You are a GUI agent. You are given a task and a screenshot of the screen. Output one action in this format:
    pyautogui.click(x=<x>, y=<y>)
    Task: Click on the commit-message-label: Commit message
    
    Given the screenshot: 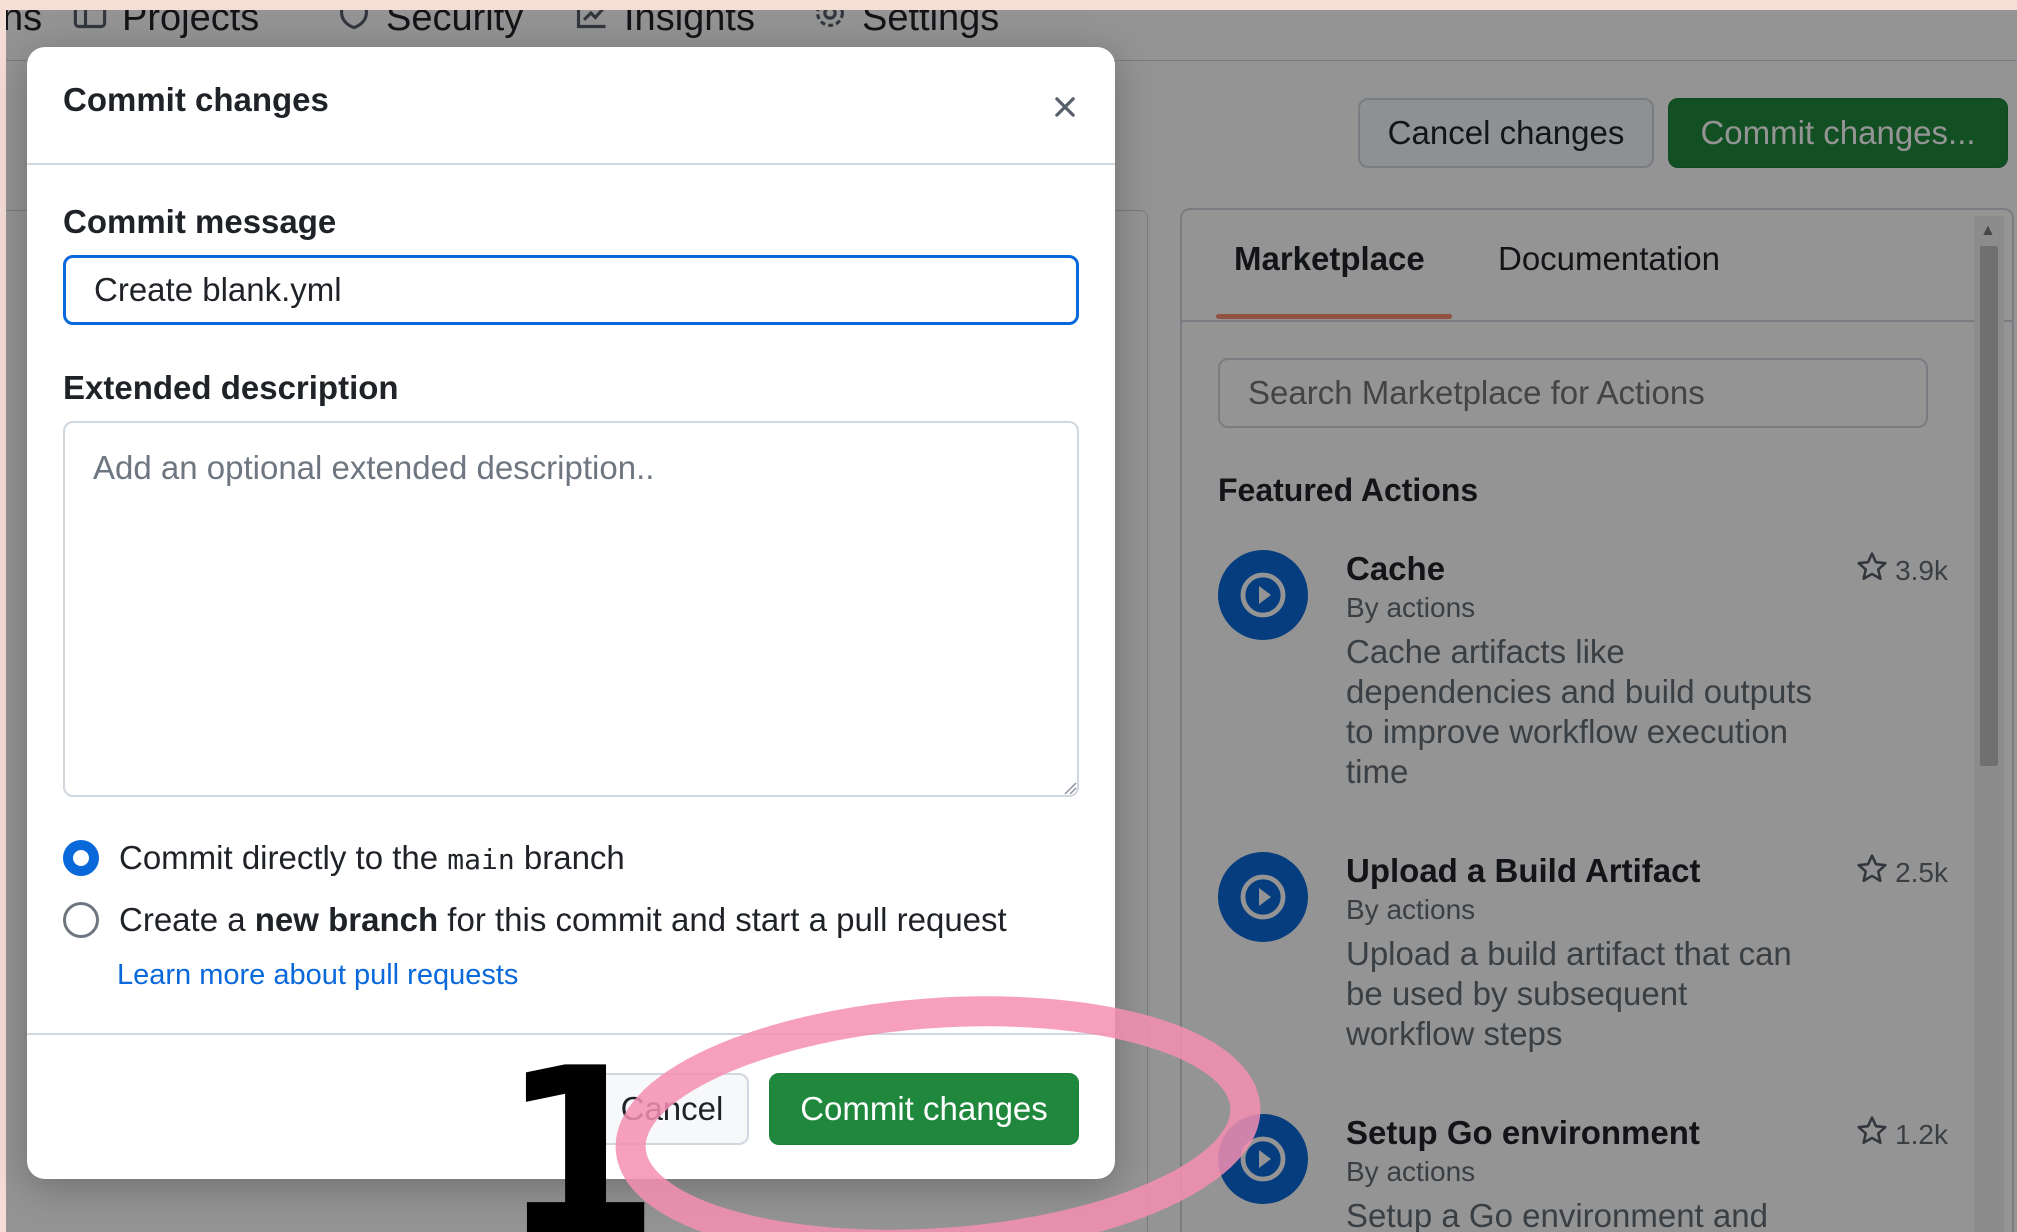 What is the action you would take?
    pyautogui.click(x=200, y=221)
    